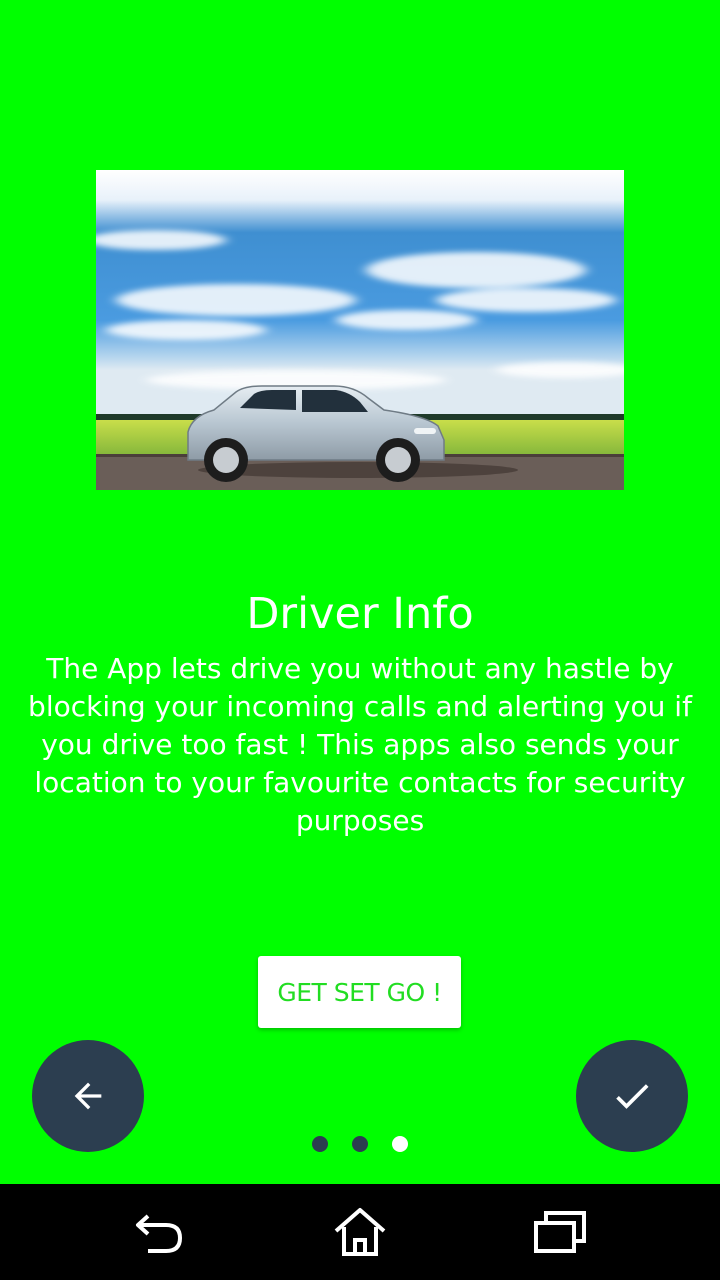 The height and width of the screenshot is (1280, 720). Describe the element at coordinates (359, 992) in the screenshot. I see `get-set-go-button: GET SET GO !` at that location.